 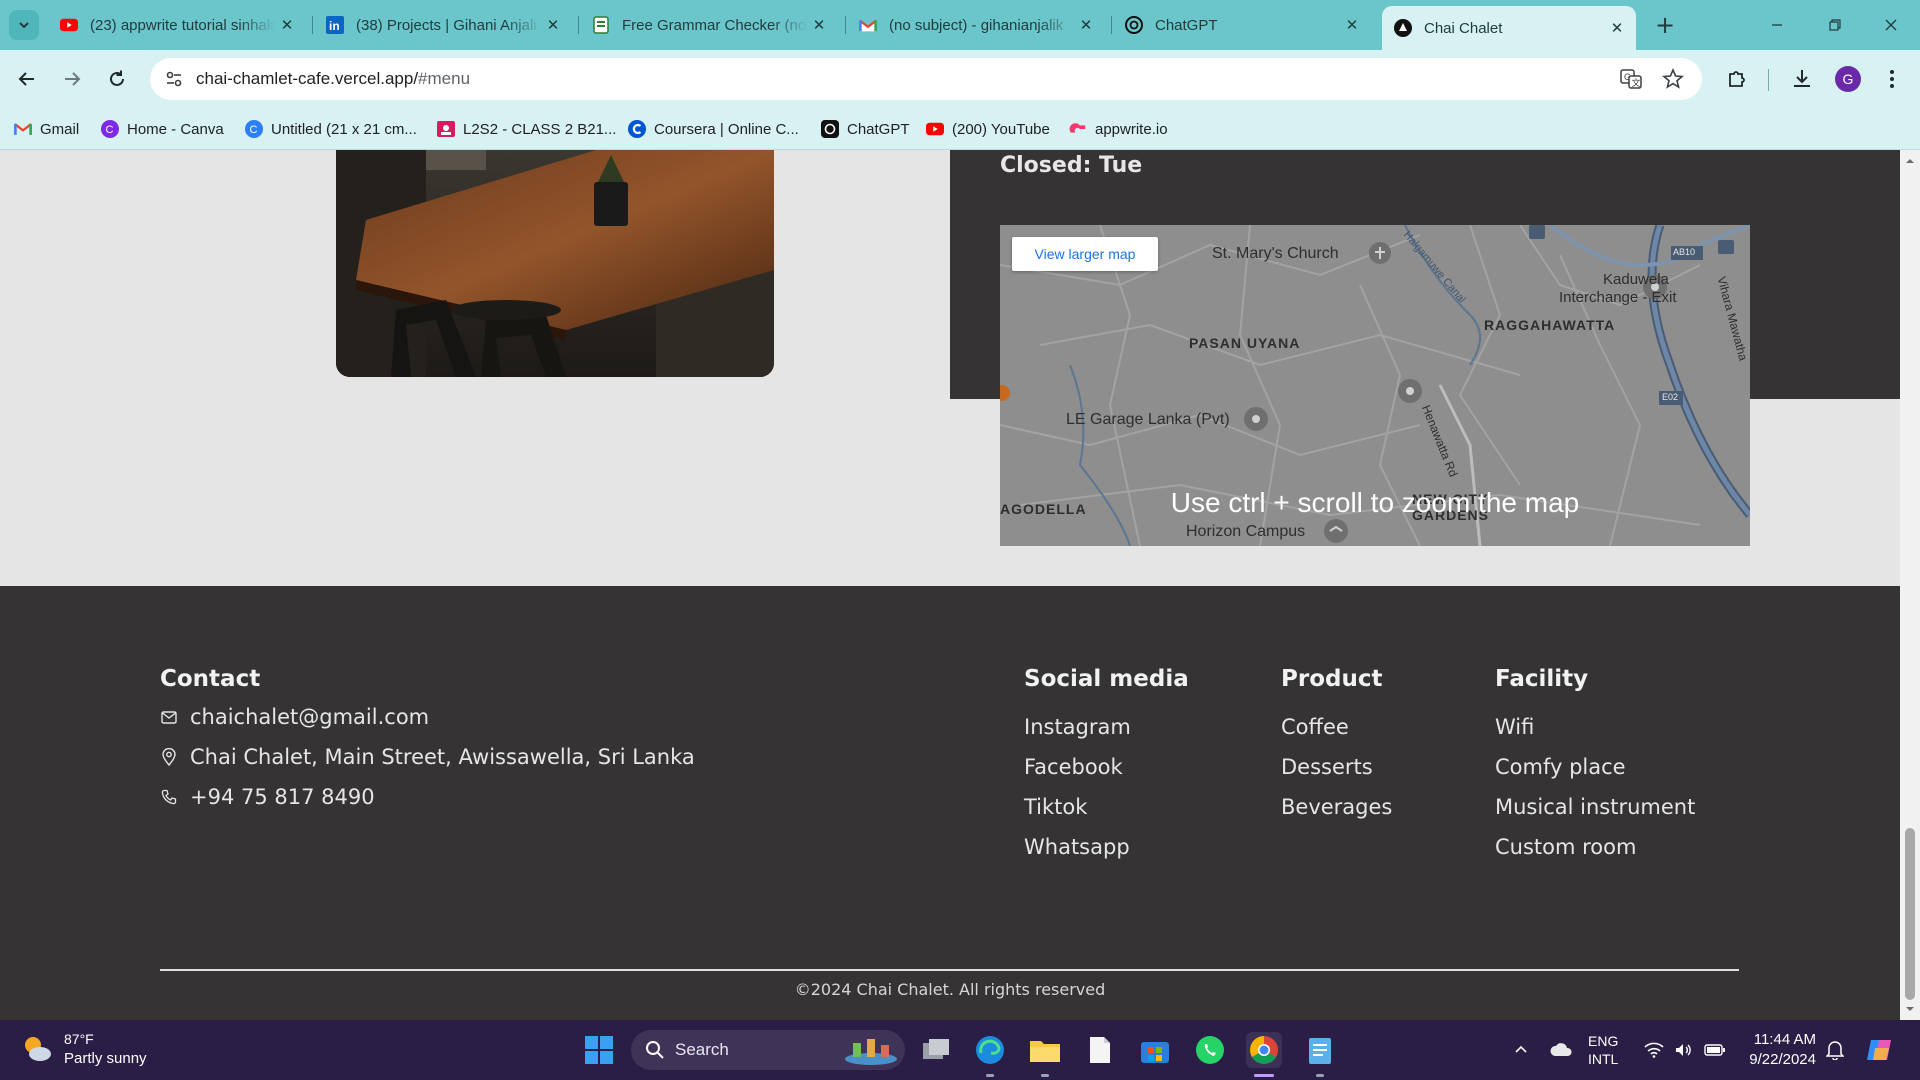 What do you see at coordinates (1636, 83) in the screenshot?
I see `svg-text: 文` at bounding box center [1636, 83].